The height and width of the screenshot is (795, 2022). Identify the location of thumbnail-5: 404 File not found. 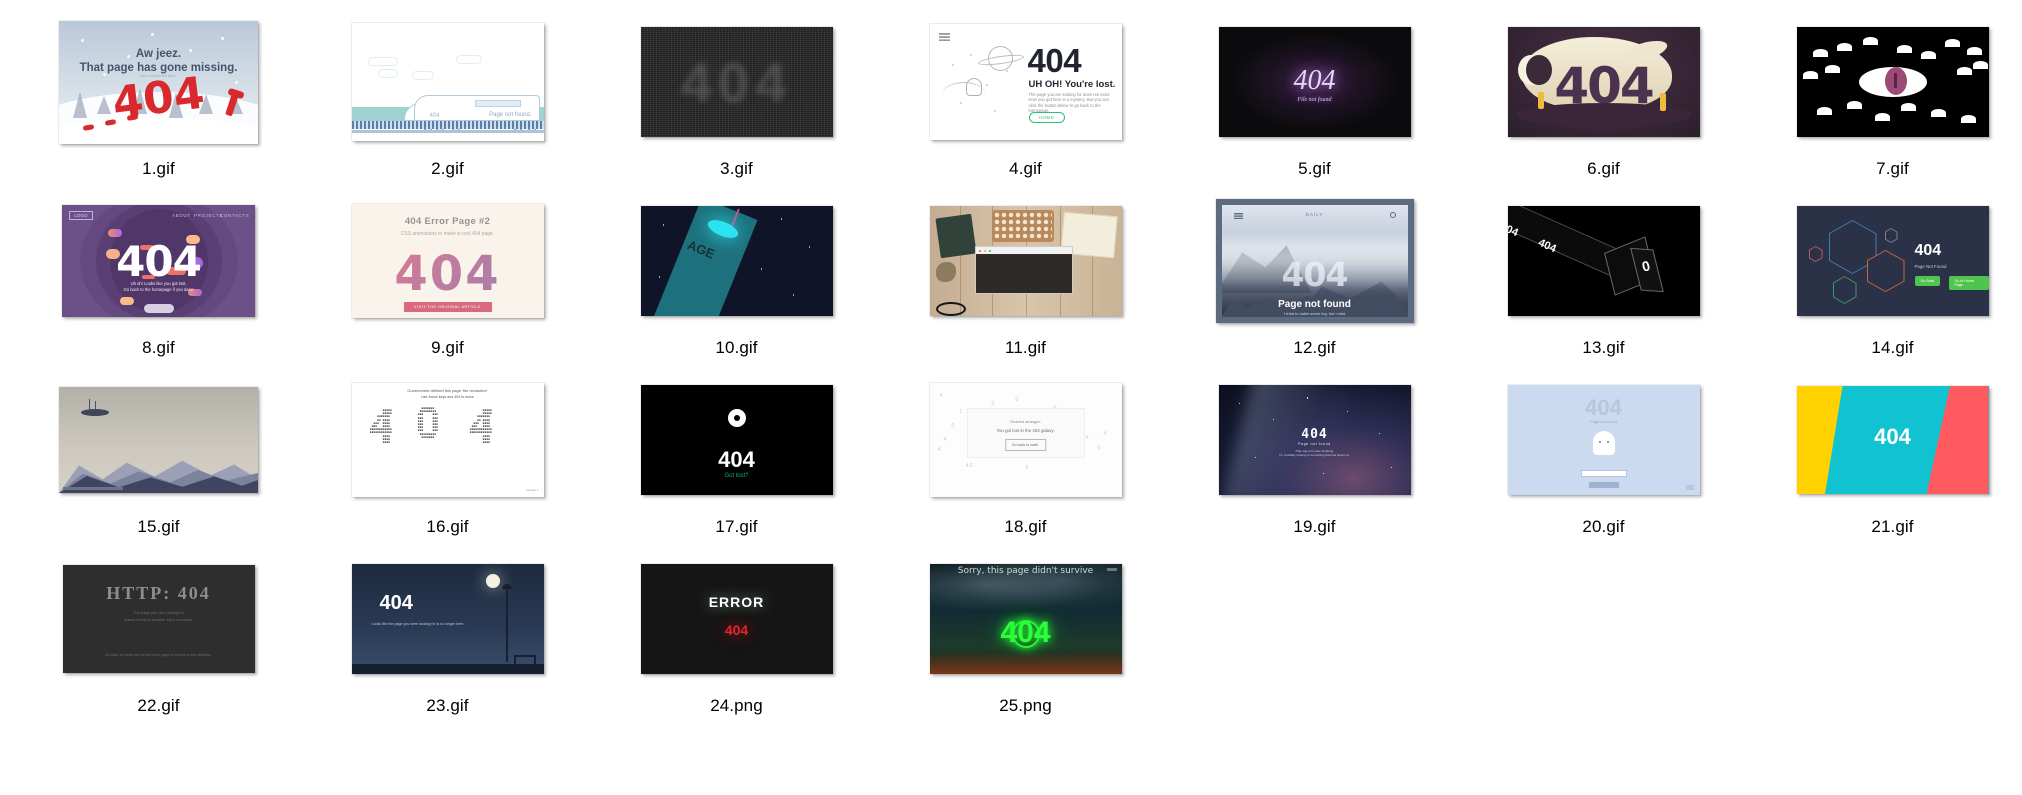
(1315, 82).